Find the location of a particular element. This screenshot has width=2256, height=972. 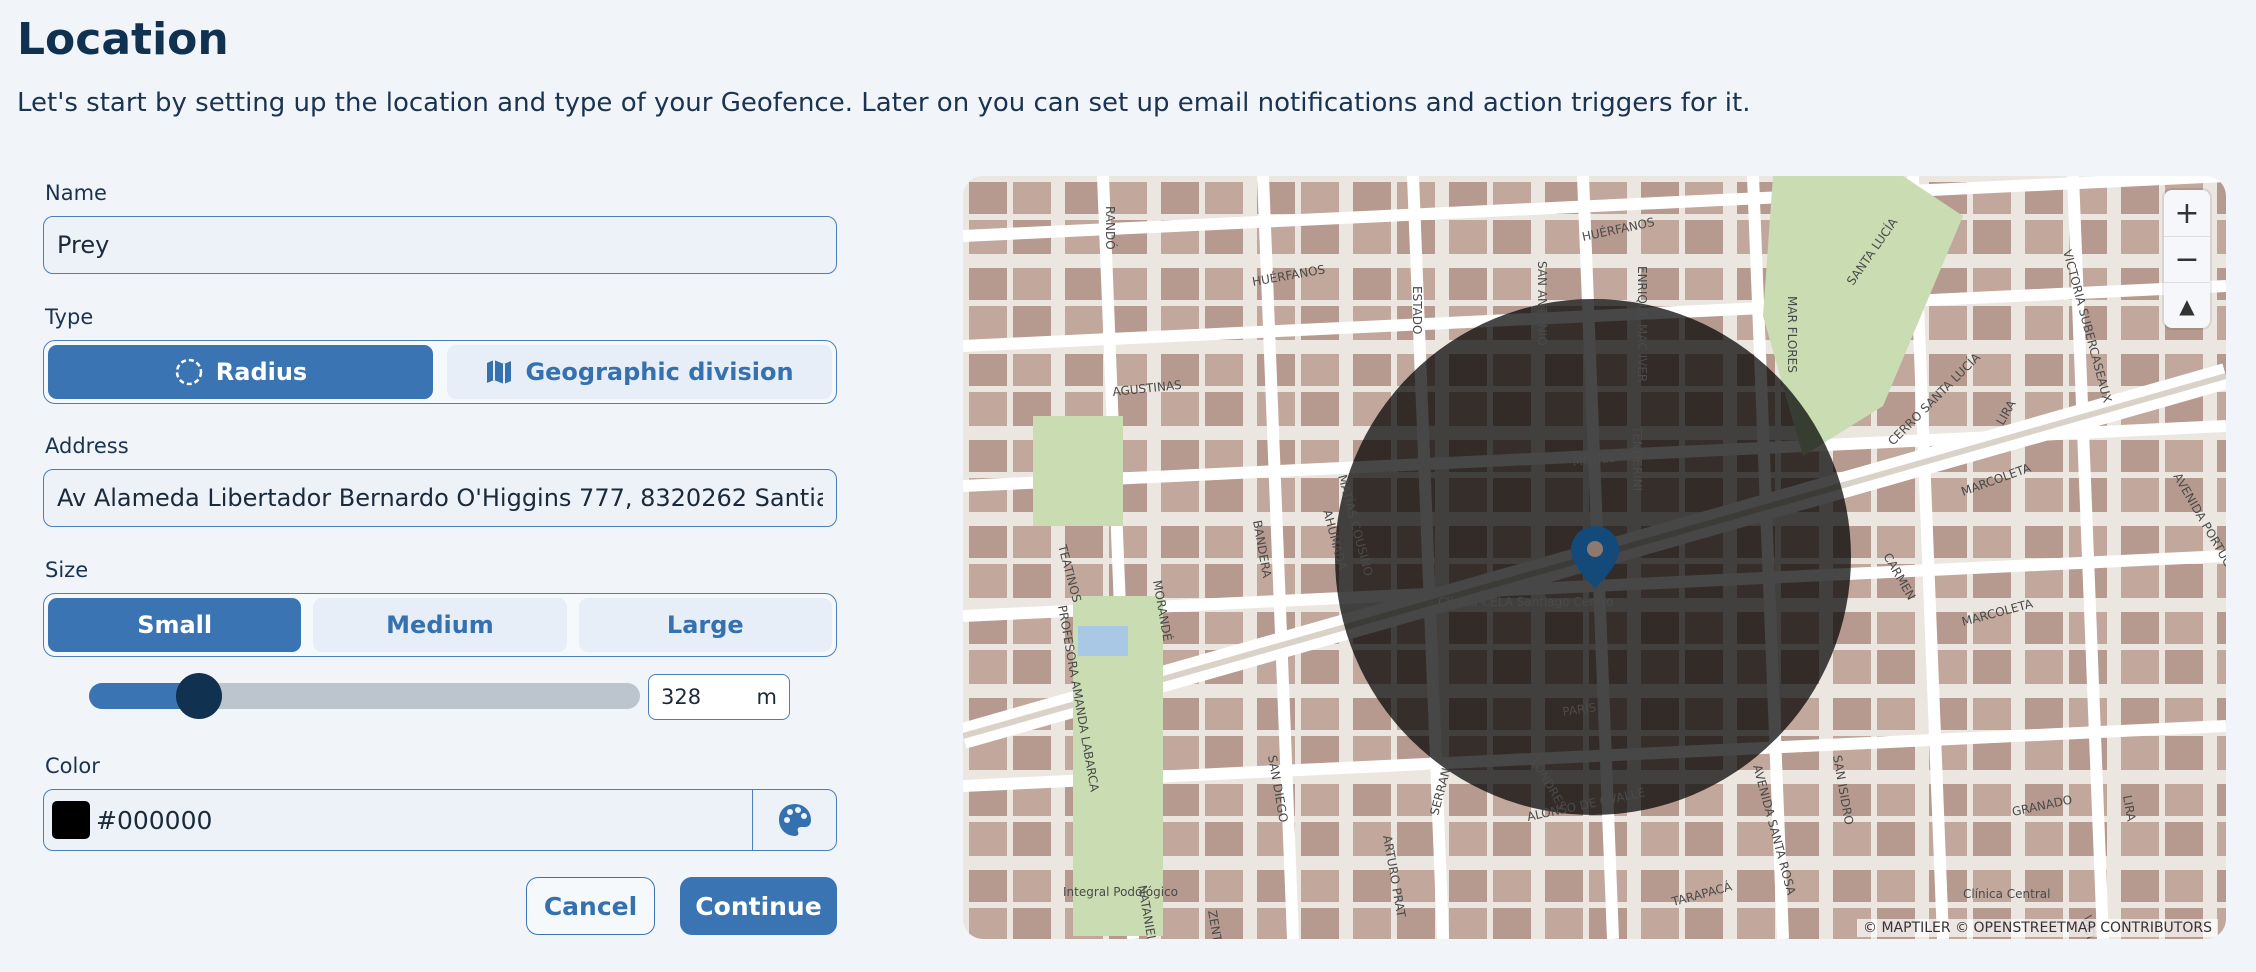

size-medium-button: Medium is located at coordinates (440, 625).